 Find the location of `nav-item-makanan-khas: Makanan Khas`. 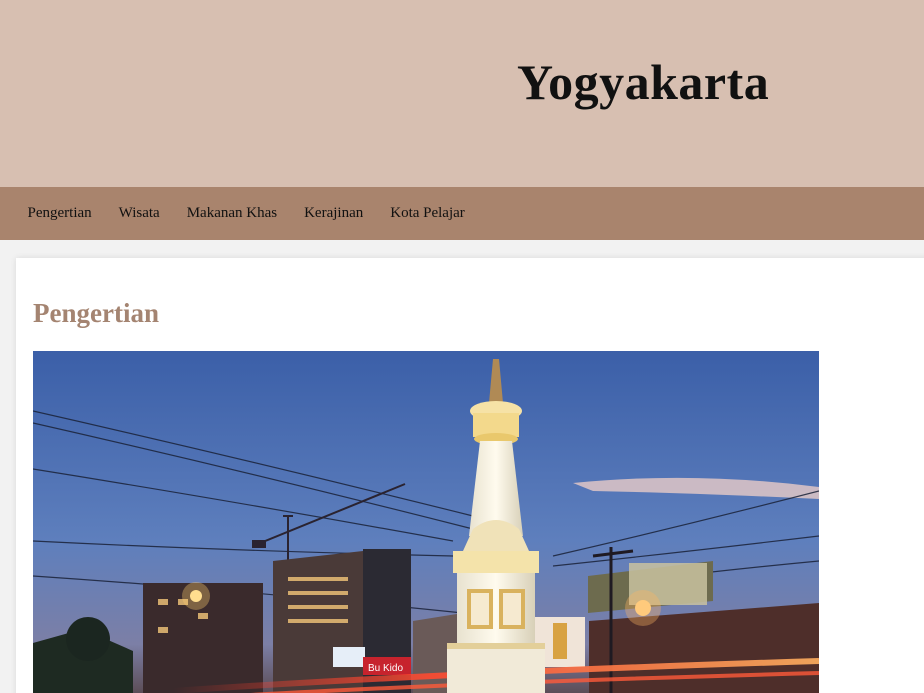

nav-item-makanan-khas: Makanan Khas is located at coordinates (231, 213).